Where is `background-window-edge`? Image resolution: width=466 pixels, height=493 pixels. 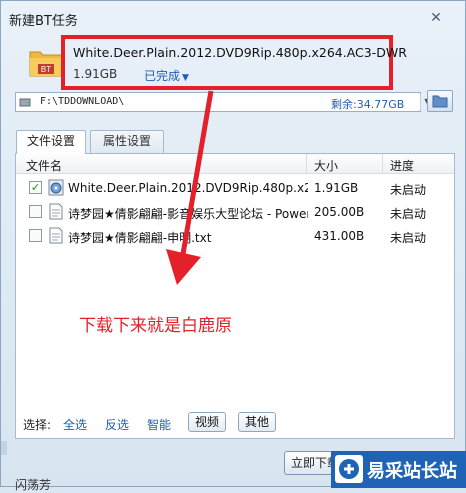
background-window-edge is located at coordinates (4, 448).